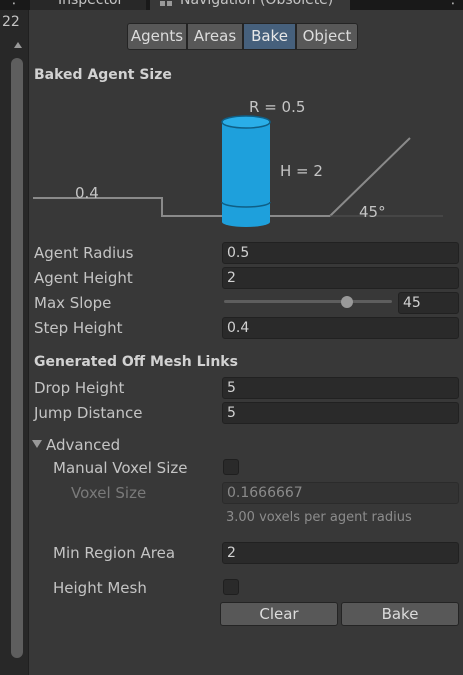  I want to click on window-menu-icon: ⋮, so click(453, 3).